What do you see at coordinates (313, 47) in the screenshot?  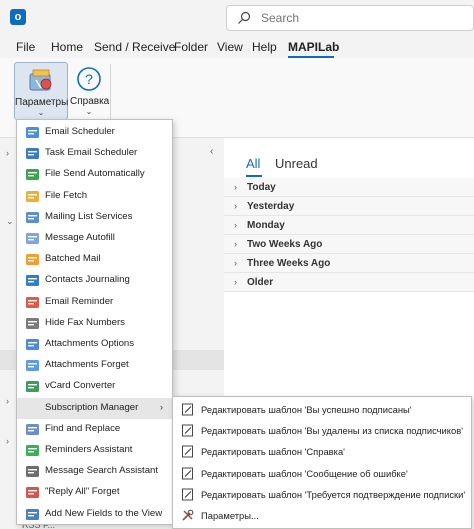 I see `menu-mapilab: MAPILab` at bounding box center [313, 47].